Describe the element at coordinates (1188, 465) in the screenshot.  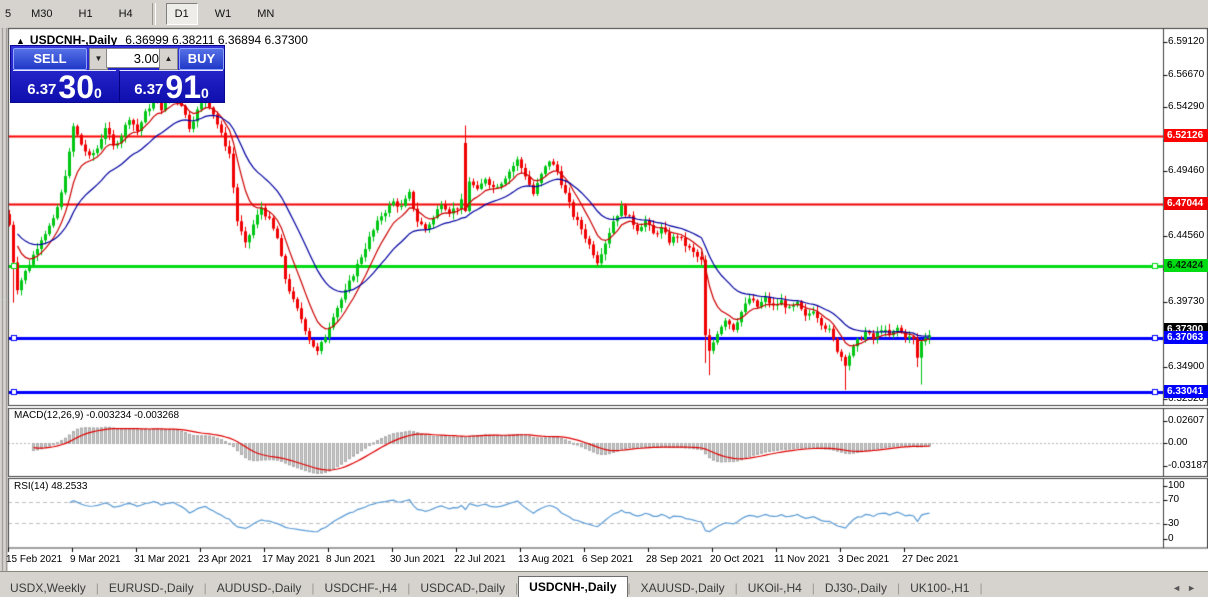
I see `macd-axis-tick: -0.03187` at that location.